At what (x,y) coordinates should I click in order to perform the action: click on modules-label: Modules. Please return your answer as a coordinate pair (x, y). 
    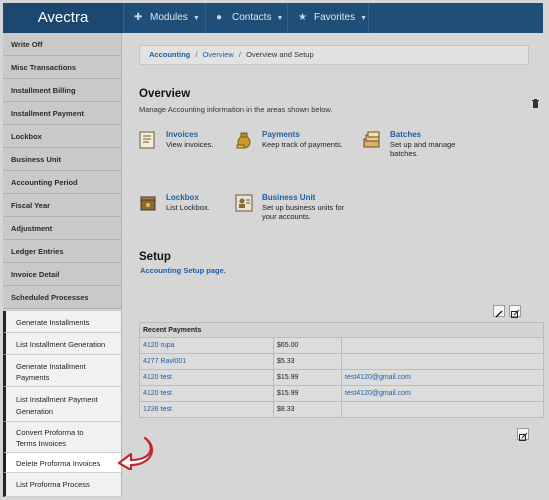
    Looking at the image, I should click on (169, 17).